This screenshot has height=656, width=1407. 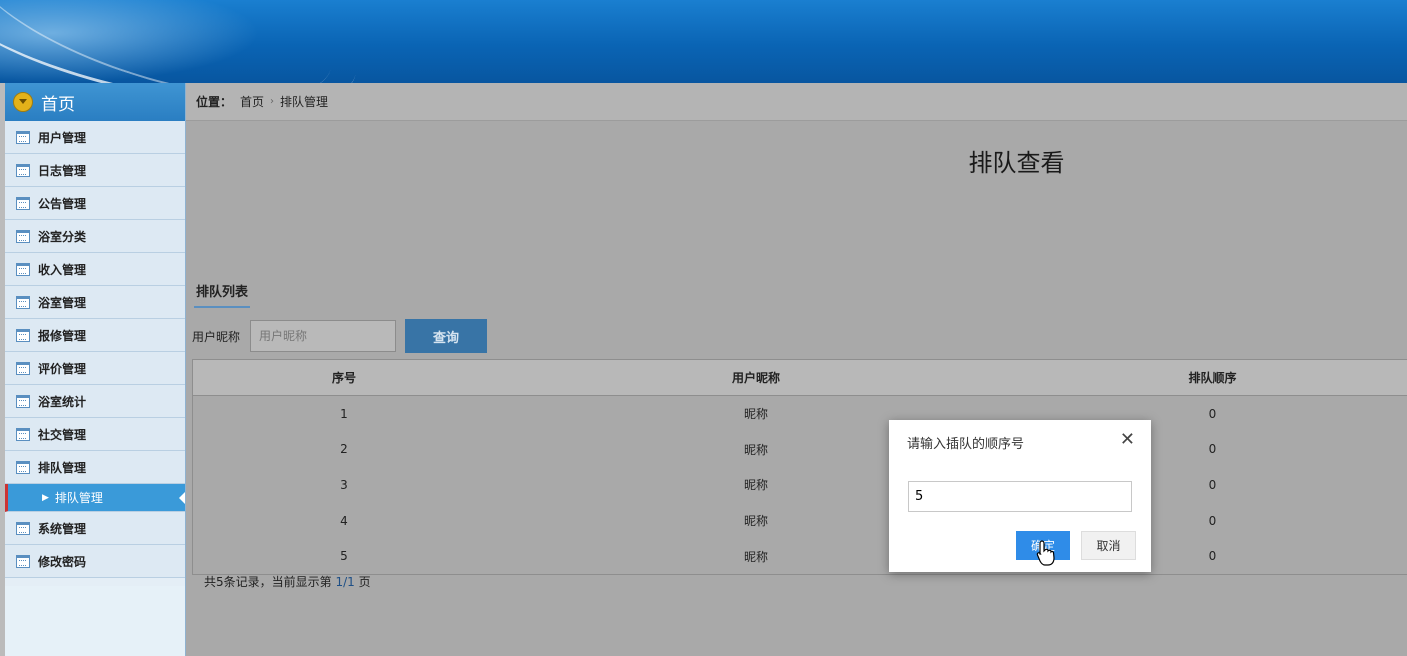 I want to click on cell-index: 4, so click(x=344, y=520).